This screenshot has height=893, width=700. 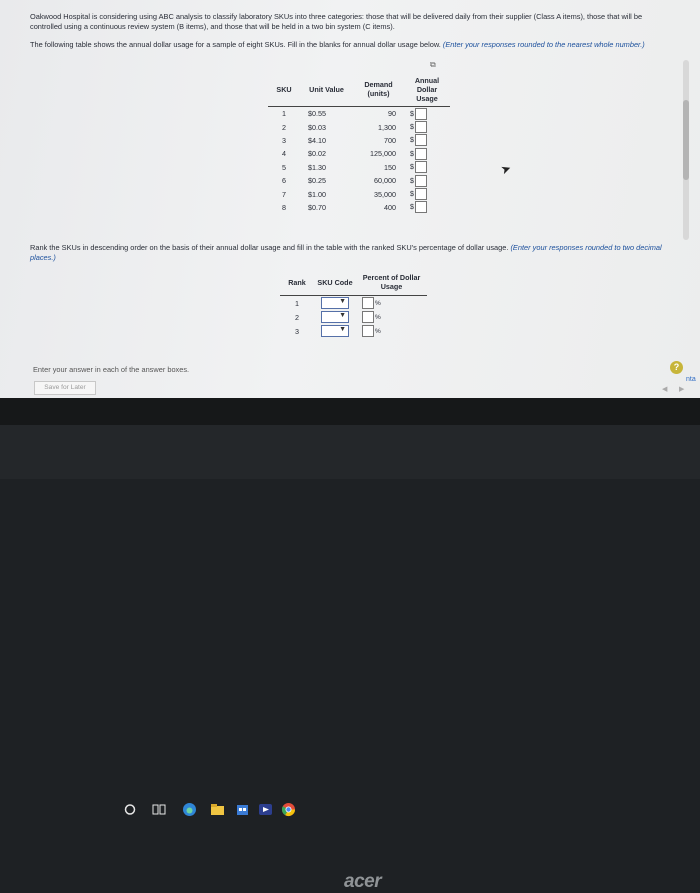 I want to click on side-link: nta, so click(x=691, y=379).